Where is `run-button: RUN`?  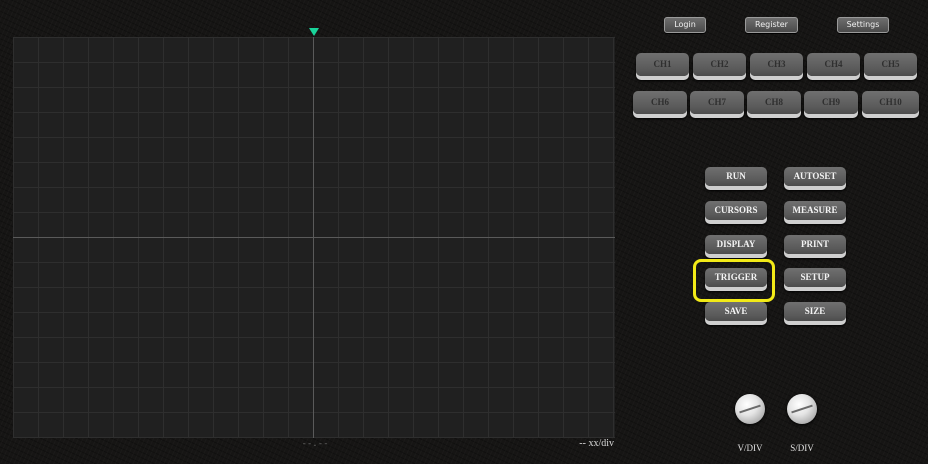
run-button: RUN is located at coordinates (736, 176).